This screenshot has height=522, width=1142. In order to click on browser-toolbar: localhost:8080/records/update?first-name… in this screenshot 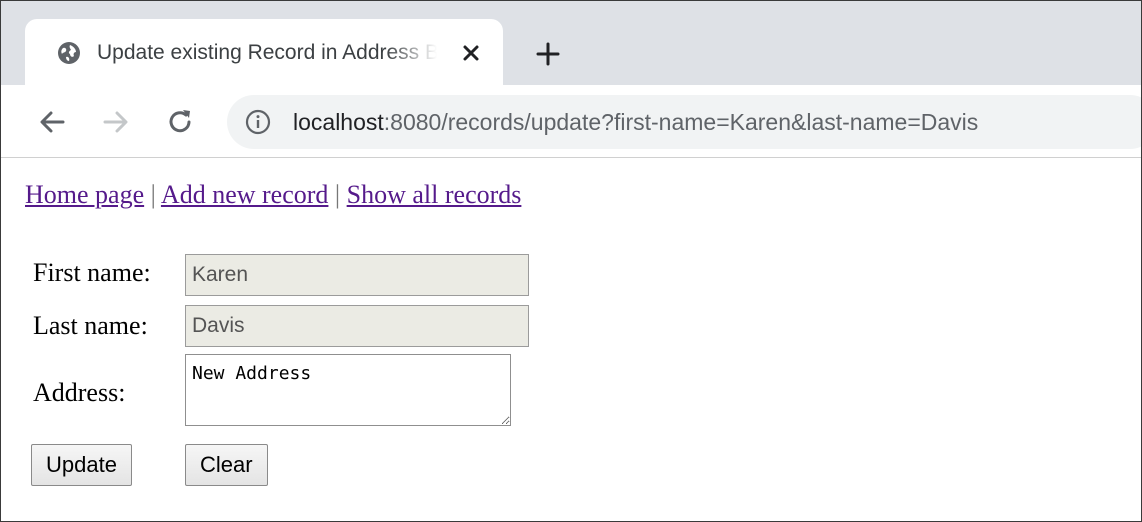, I will do `click(571, 121)`.